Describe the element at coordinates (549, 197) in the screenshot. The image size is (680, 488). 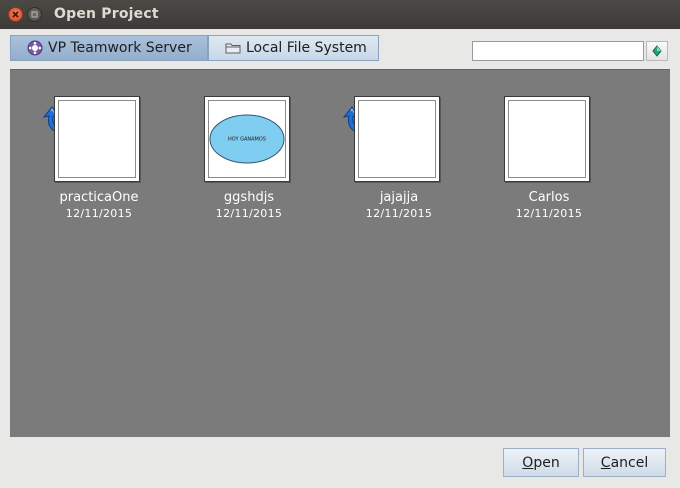
I see `project-name: Carlos` at that location.